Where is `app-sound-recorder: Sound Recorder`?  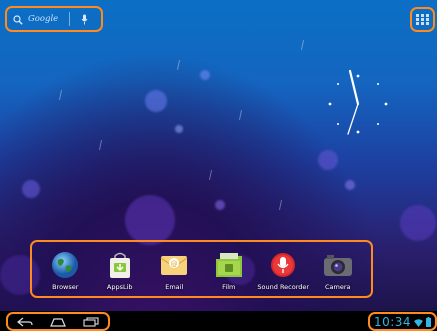
app-sound-recorder: Sound Recorder is located at coordinates (283, 270).